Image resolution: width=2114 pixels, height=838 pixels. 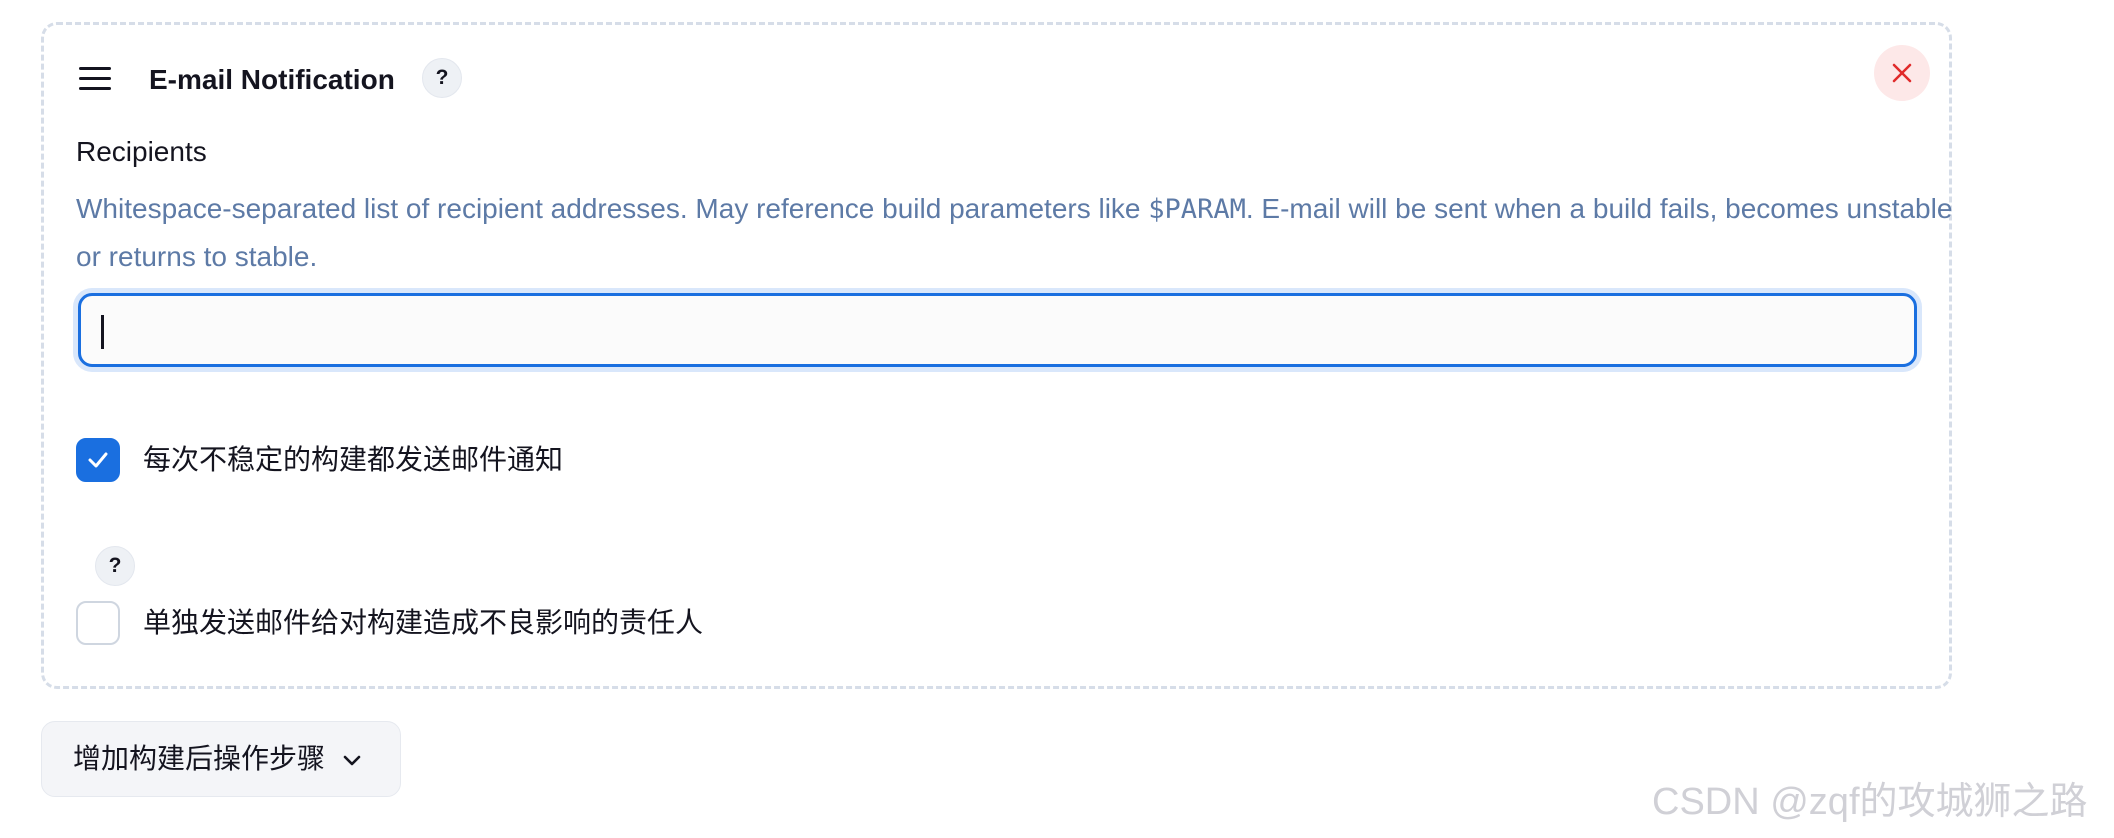 I want to click on checkbox-unstable-notify-label: 每次不稳定的构建都发送邮件通知, so click(x=353, y=460).